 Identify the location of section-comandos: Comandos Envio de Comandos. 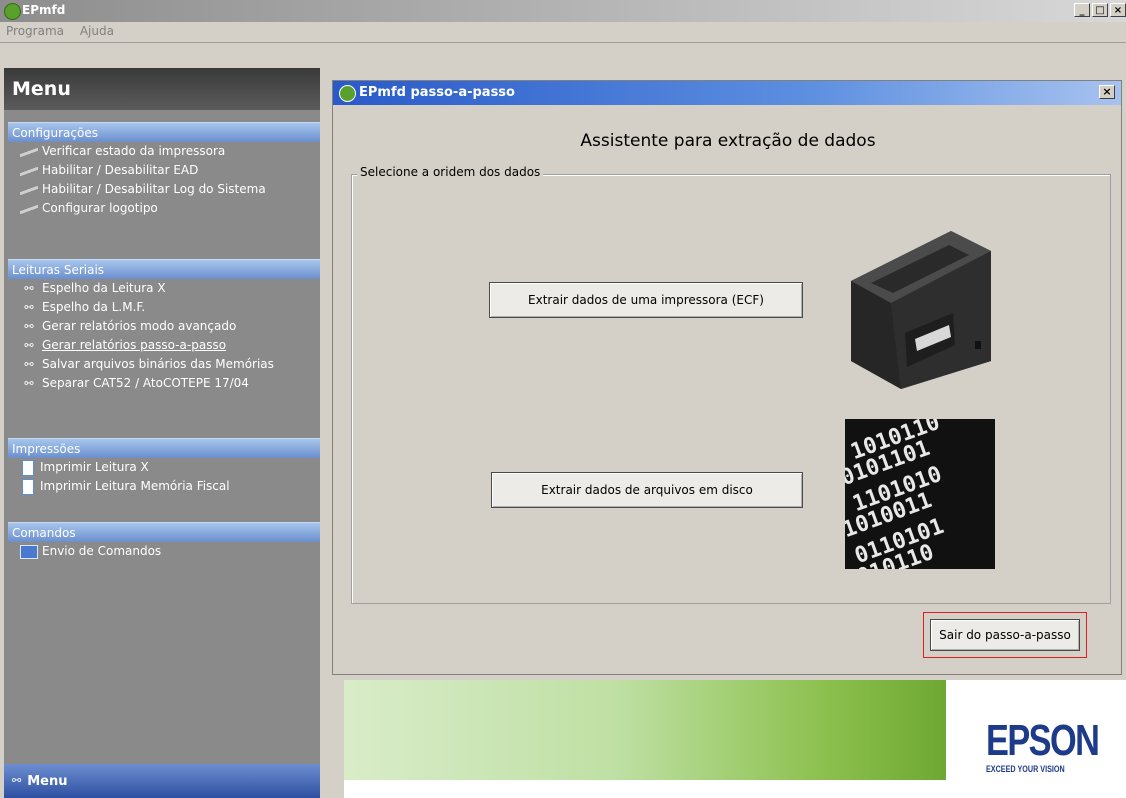
(164, 541).